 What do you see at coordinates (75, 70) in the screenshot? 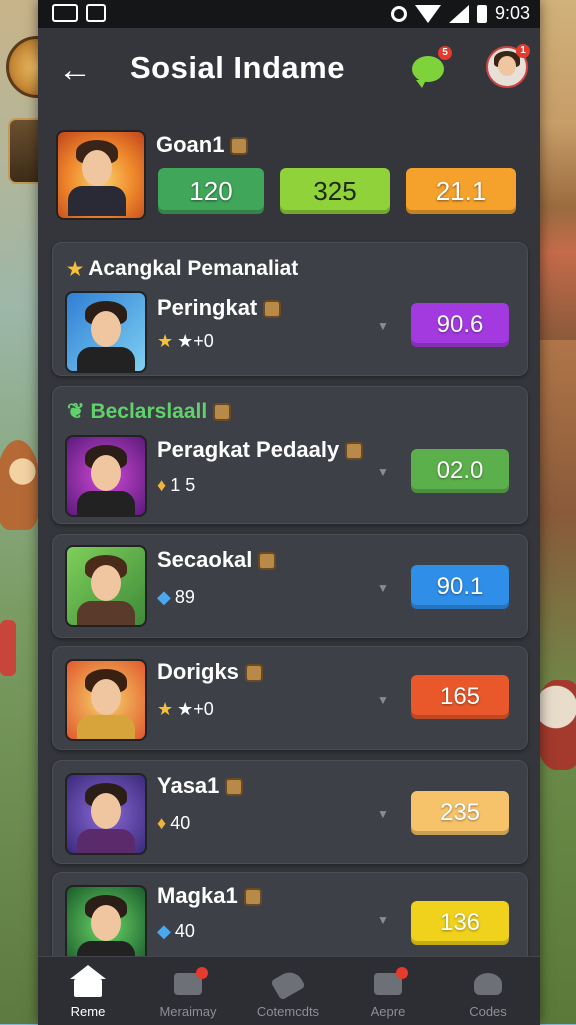
I see `back-arrow-icon: ←` at bounding box center [75, 70].